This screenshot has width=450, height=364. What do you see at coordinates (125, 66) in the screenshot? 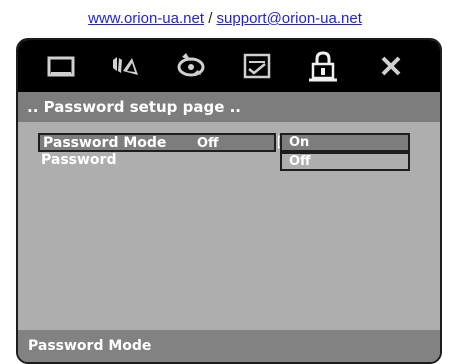
I see `audio-speaker-icon` at bounding box center [125, 66].